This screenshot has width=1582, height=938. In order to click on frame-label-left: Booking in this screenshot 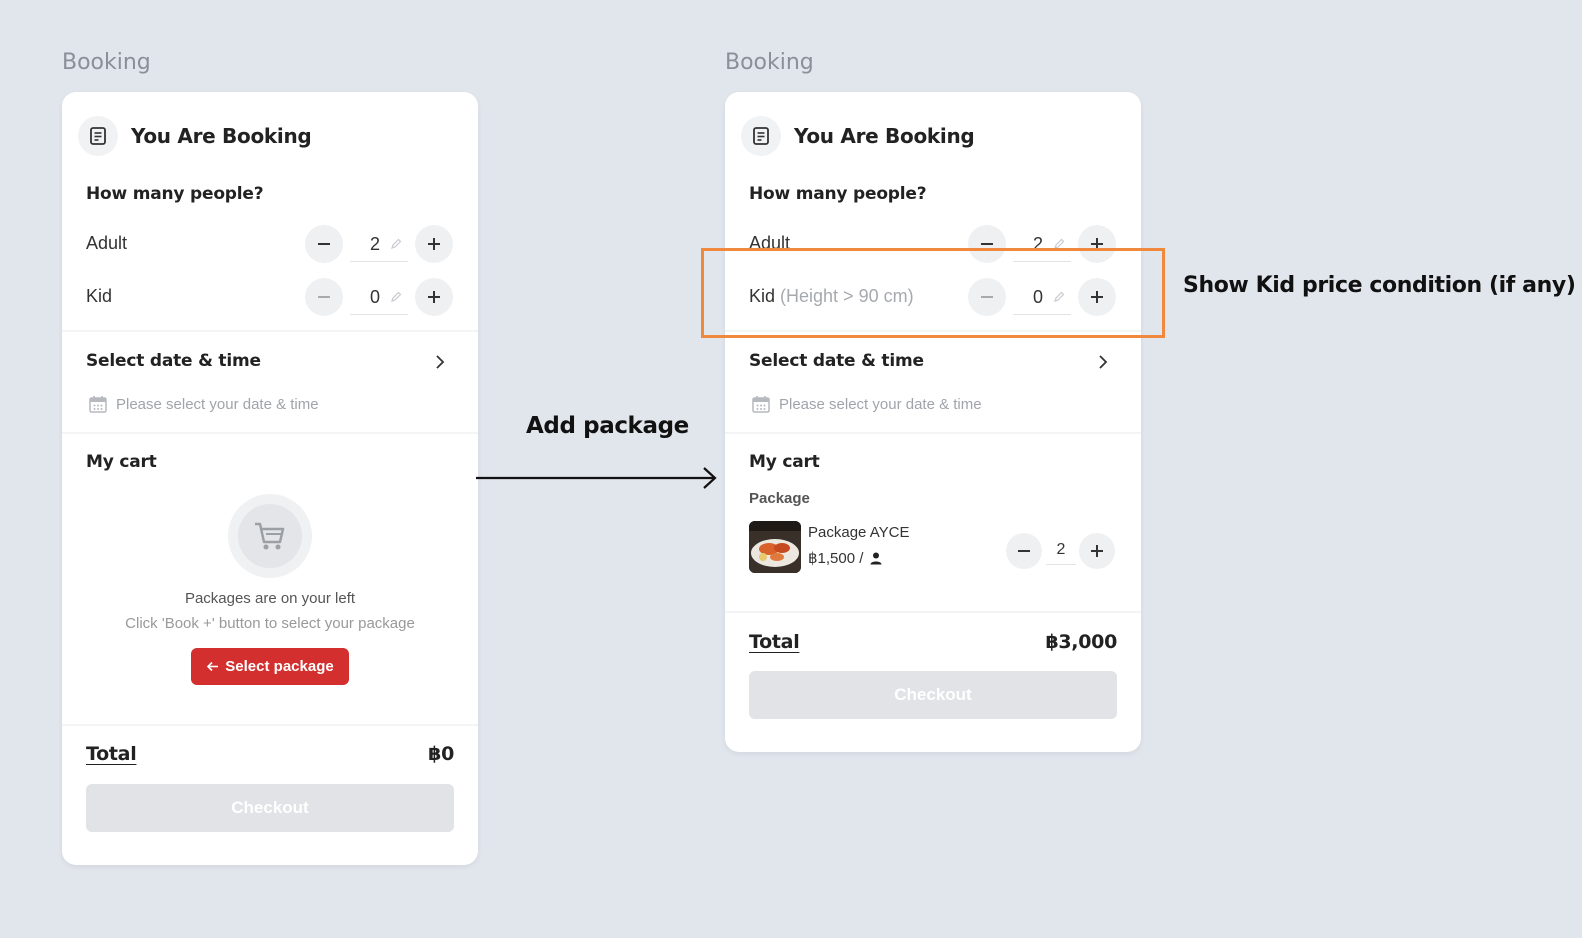, I will do `click(106, 62)`.